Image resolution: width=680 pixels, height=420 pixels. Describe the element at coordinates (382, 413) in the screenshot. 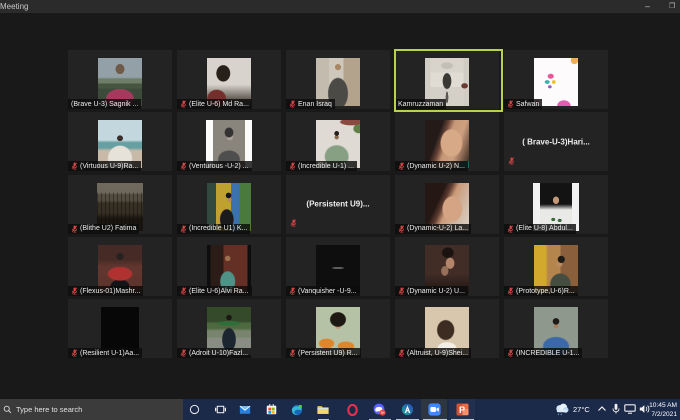

I see `svg-text: 9+` at that location.